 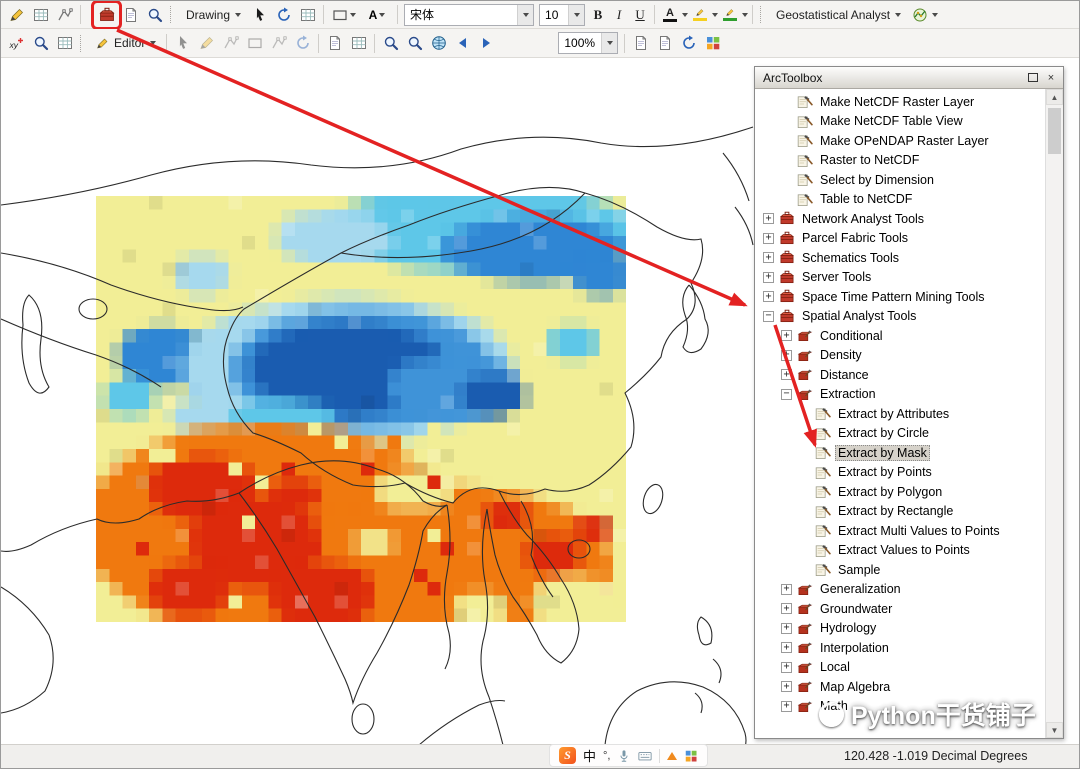 I want to click on full-extent-icon, so click(x=438, y=43).